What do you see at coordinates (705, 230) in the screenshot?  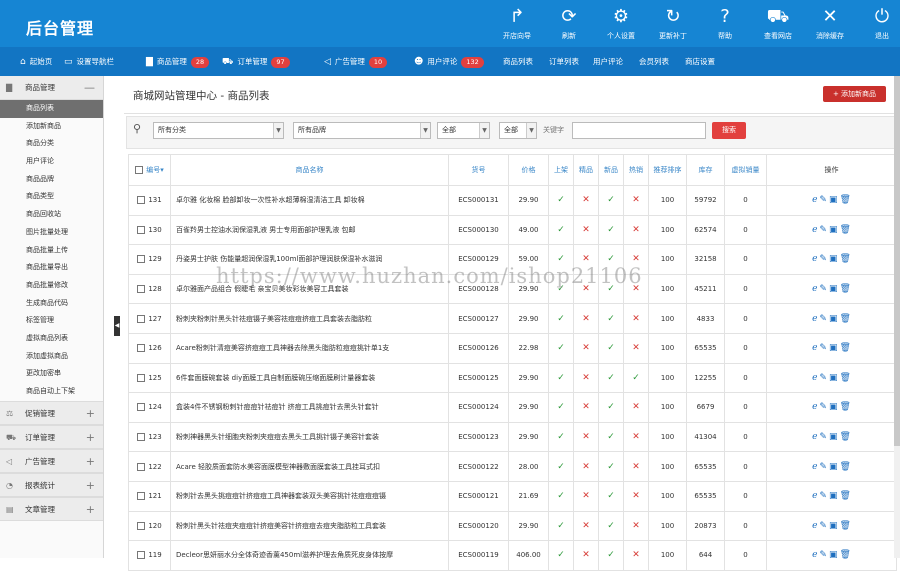 I see `stock: 62574` at bounding box center [705, 230].